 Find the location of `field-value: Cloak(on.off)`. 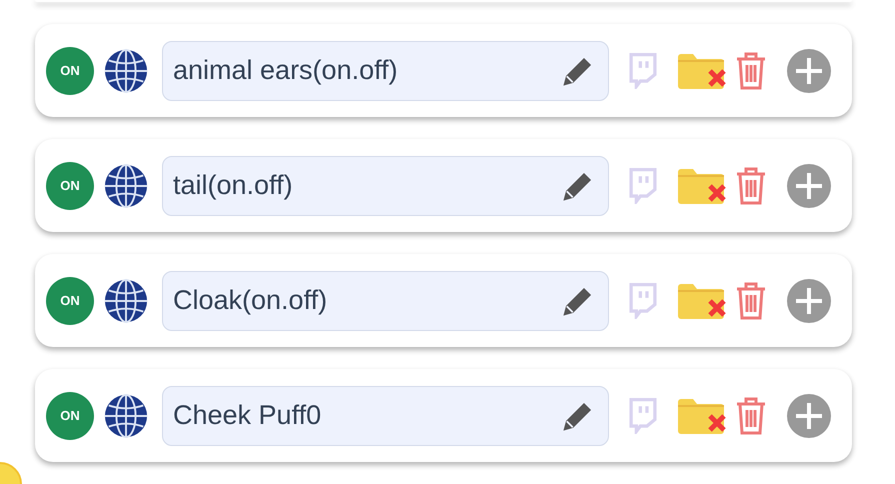

field-value: Cloak(on.off) is located at coordinates (250, 301).